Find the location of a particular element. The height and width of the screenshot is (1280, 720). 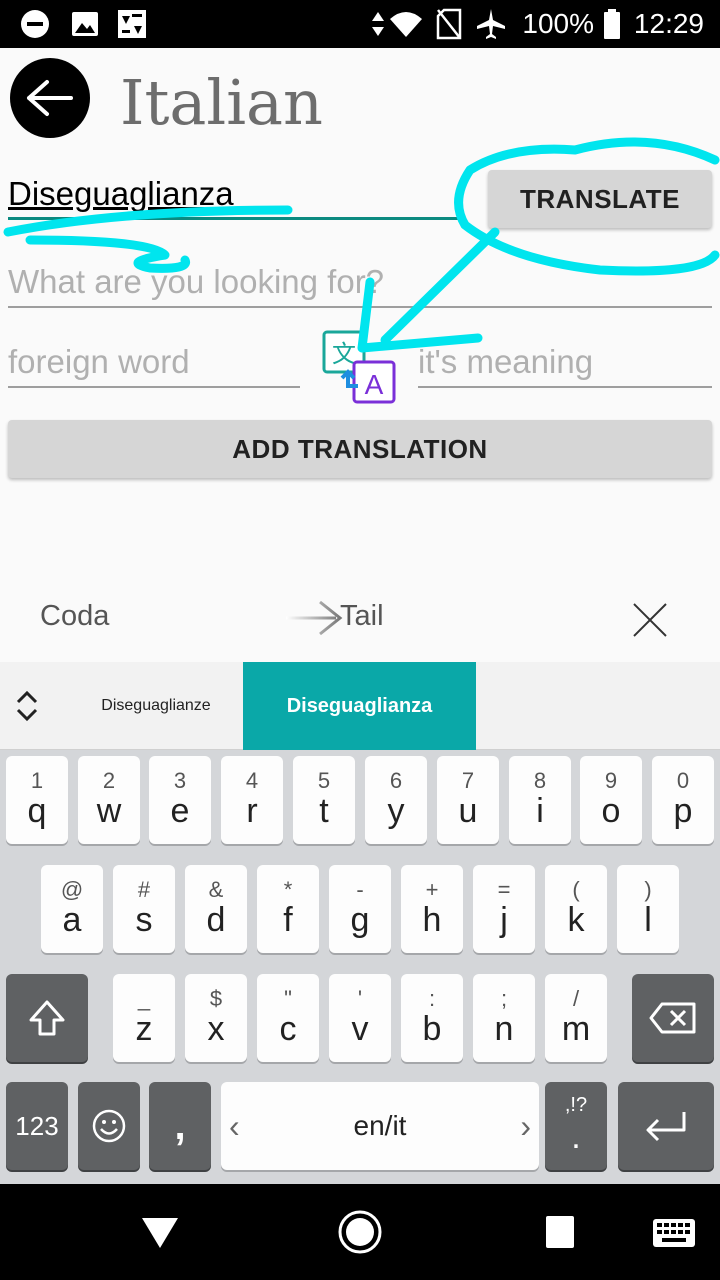

space-bar-label: en/it is located at coordinates (380, 1125).